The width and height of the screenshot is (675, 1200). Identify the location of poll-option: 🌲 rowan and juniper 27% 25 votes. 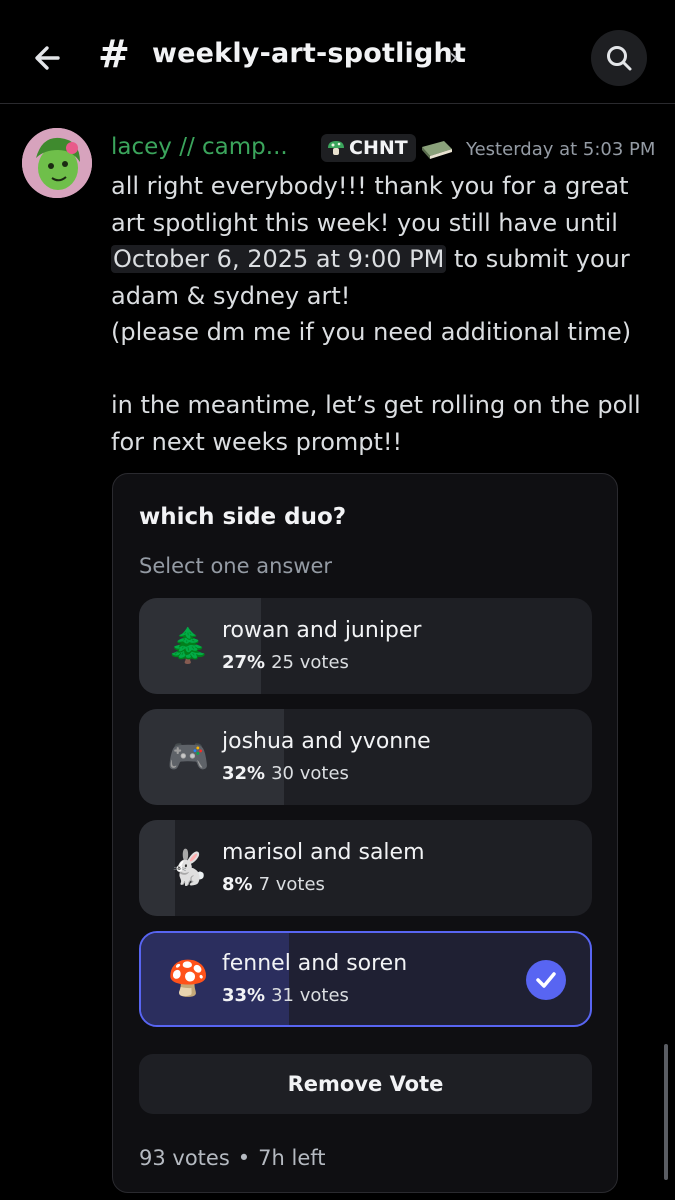
(365, 646).